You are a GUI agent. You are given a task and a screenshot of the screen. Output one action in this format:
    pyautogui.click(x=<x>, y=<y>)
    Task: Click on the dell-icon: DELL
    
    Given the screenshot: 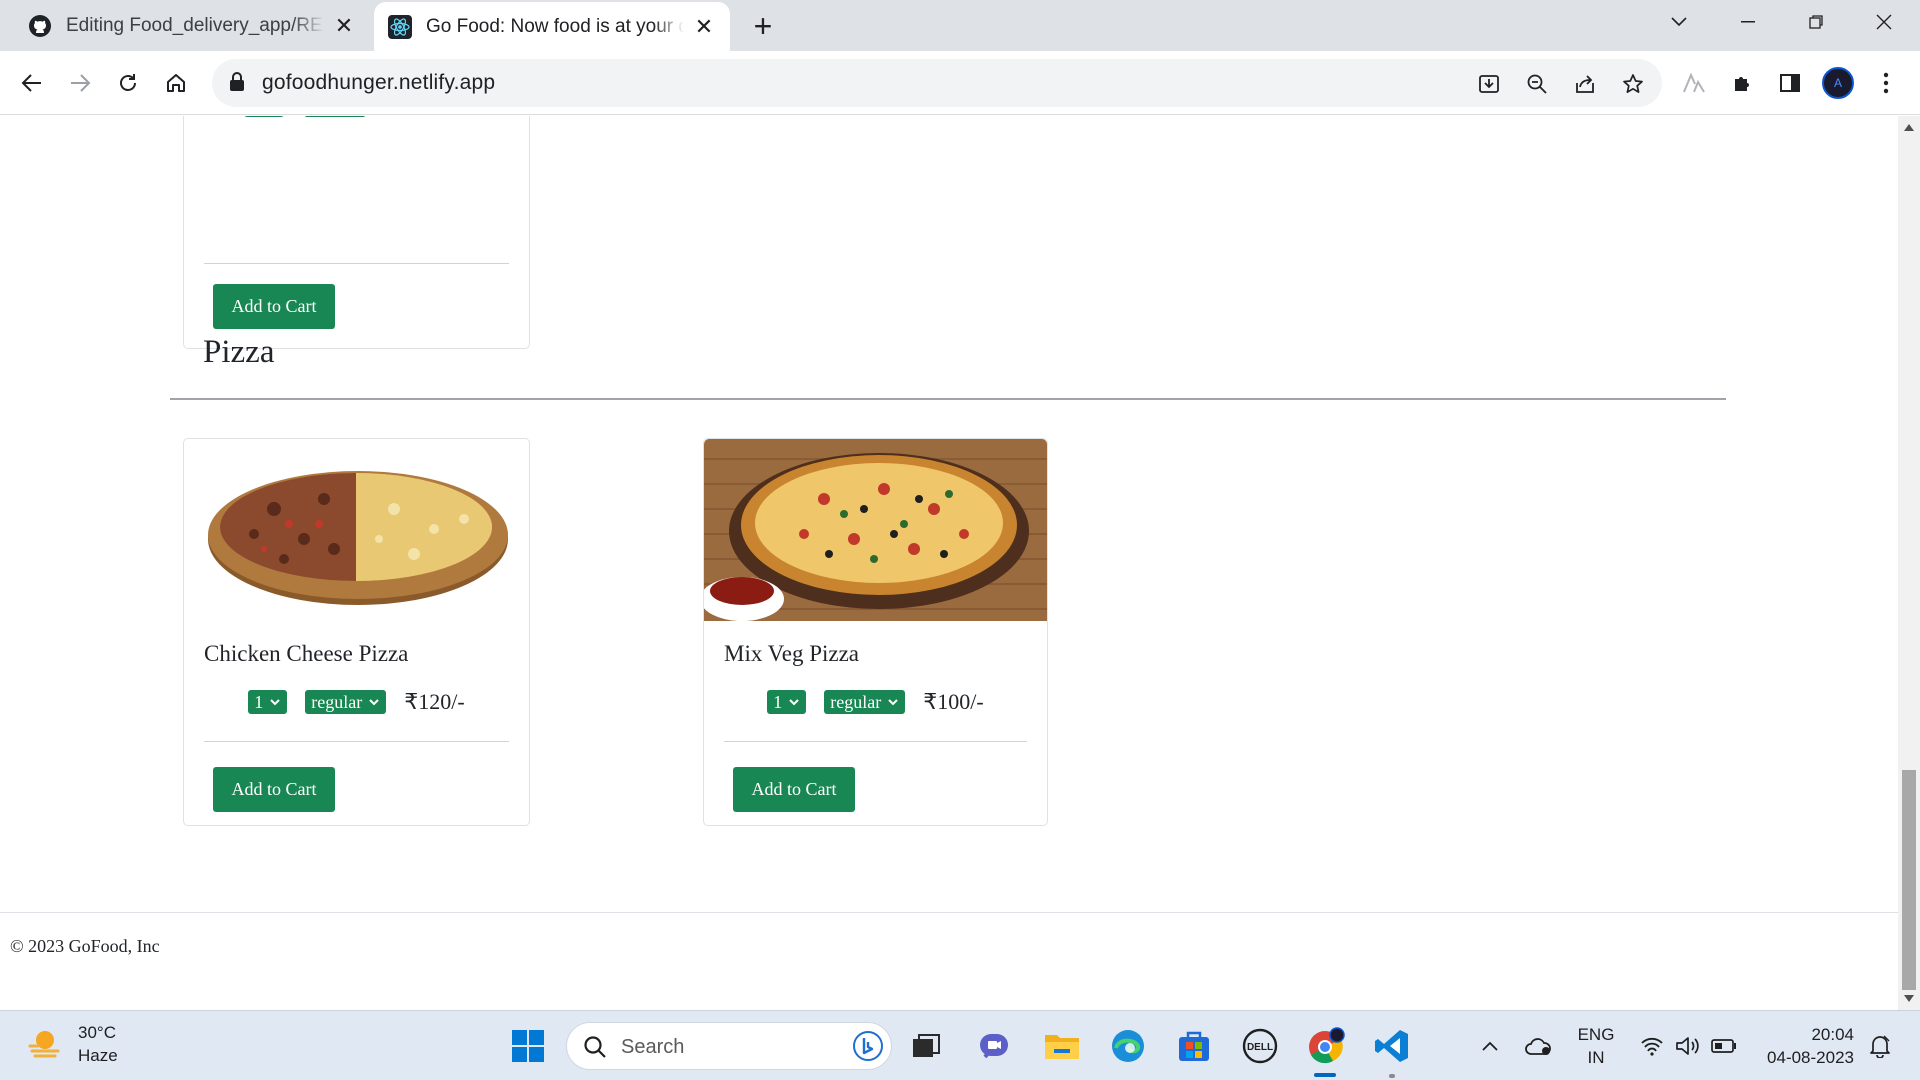 What is the action you would take?
    pyautogui.click(x=1260, y=1046)
    